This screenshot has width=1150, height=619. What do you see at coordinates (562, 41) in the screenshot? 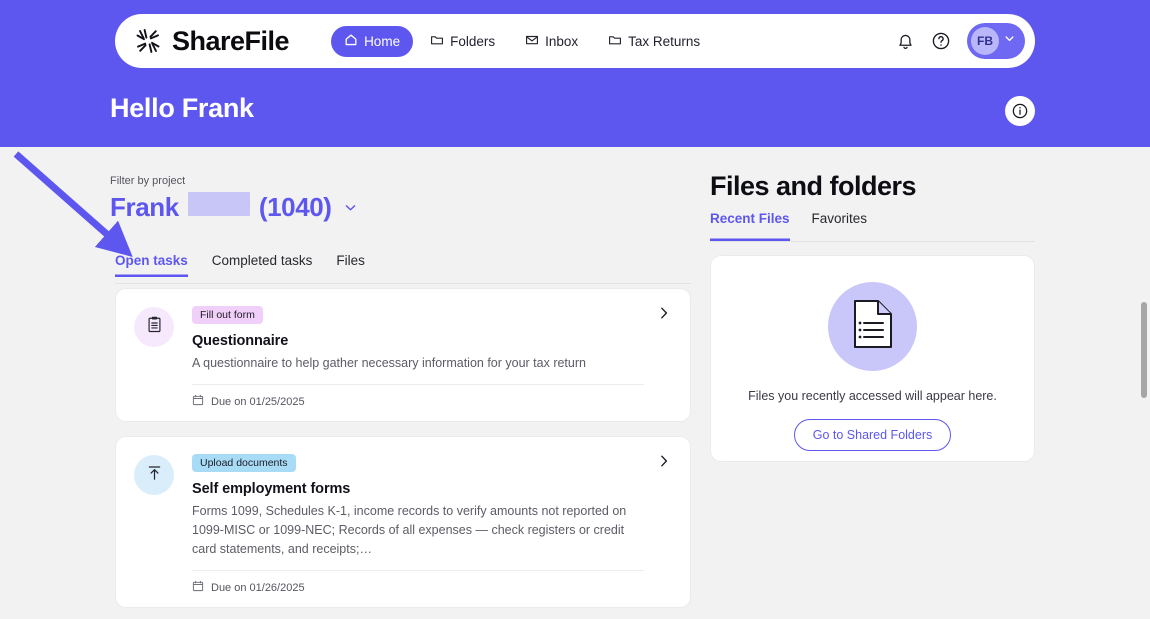
I see `nav-item-inbox-label: Inbox` at bounding box center [562, 41].